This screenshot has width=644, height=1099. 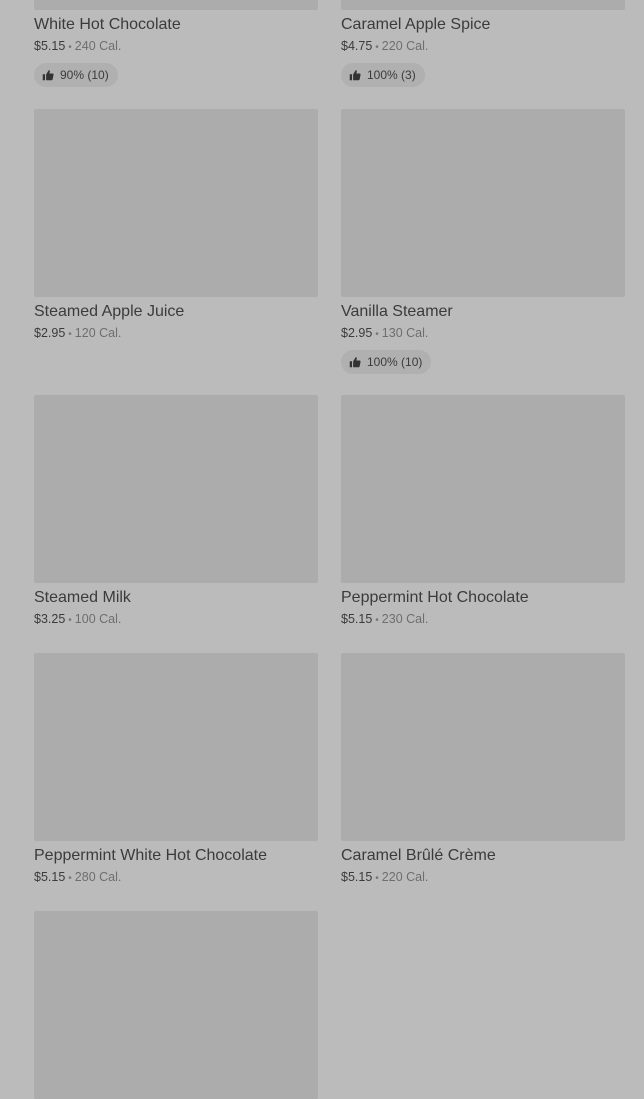 I want to click on rating-text: 90% (10), so click(x=84, y=75).